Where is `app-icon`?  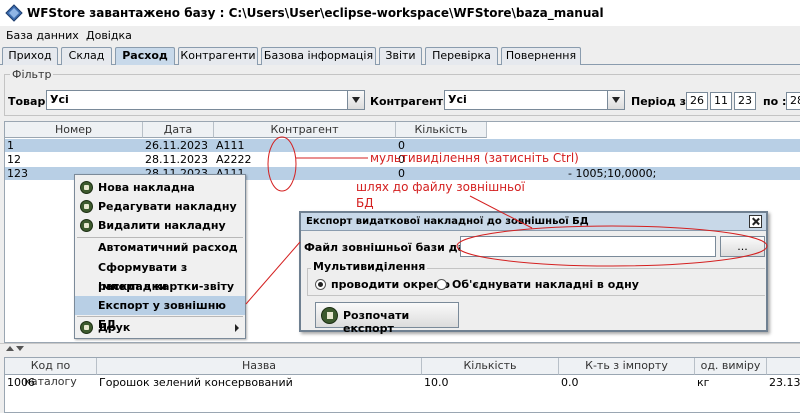 app-icon is located at coordinates (14, 13).